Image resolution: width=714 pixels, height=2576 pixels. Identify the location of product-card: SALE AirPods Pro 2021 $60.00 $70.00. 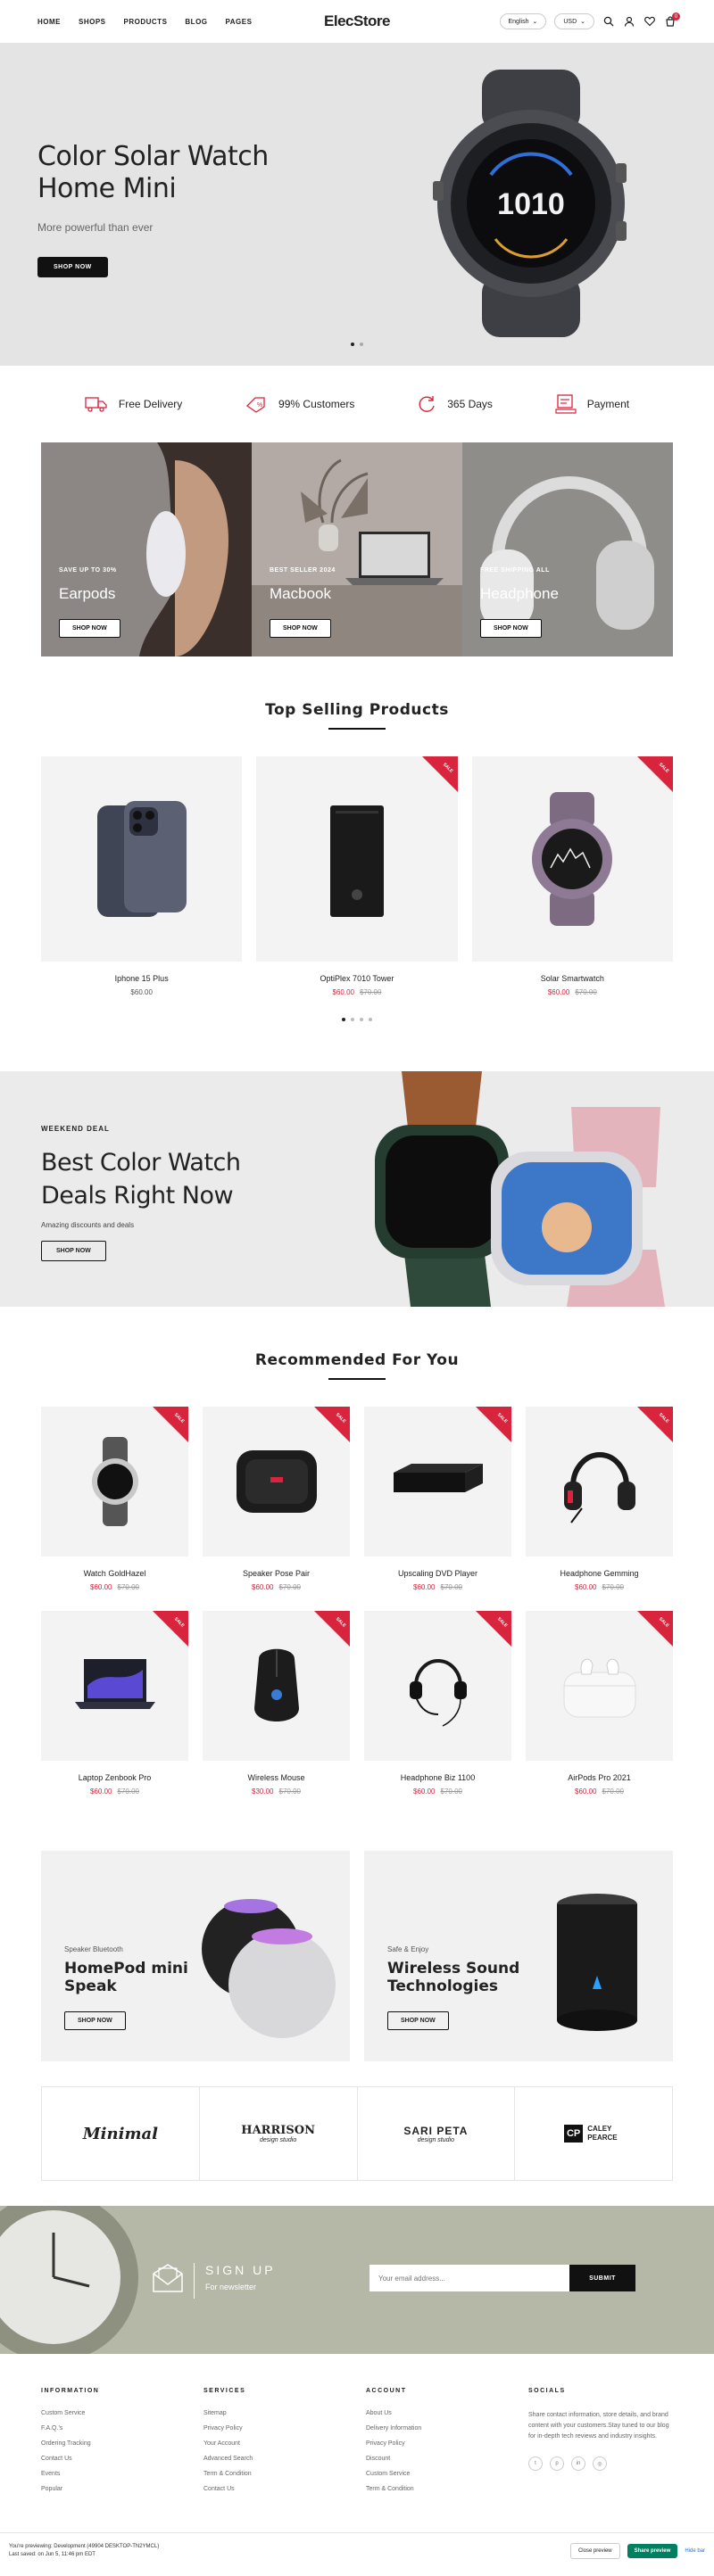
(599, 1704).